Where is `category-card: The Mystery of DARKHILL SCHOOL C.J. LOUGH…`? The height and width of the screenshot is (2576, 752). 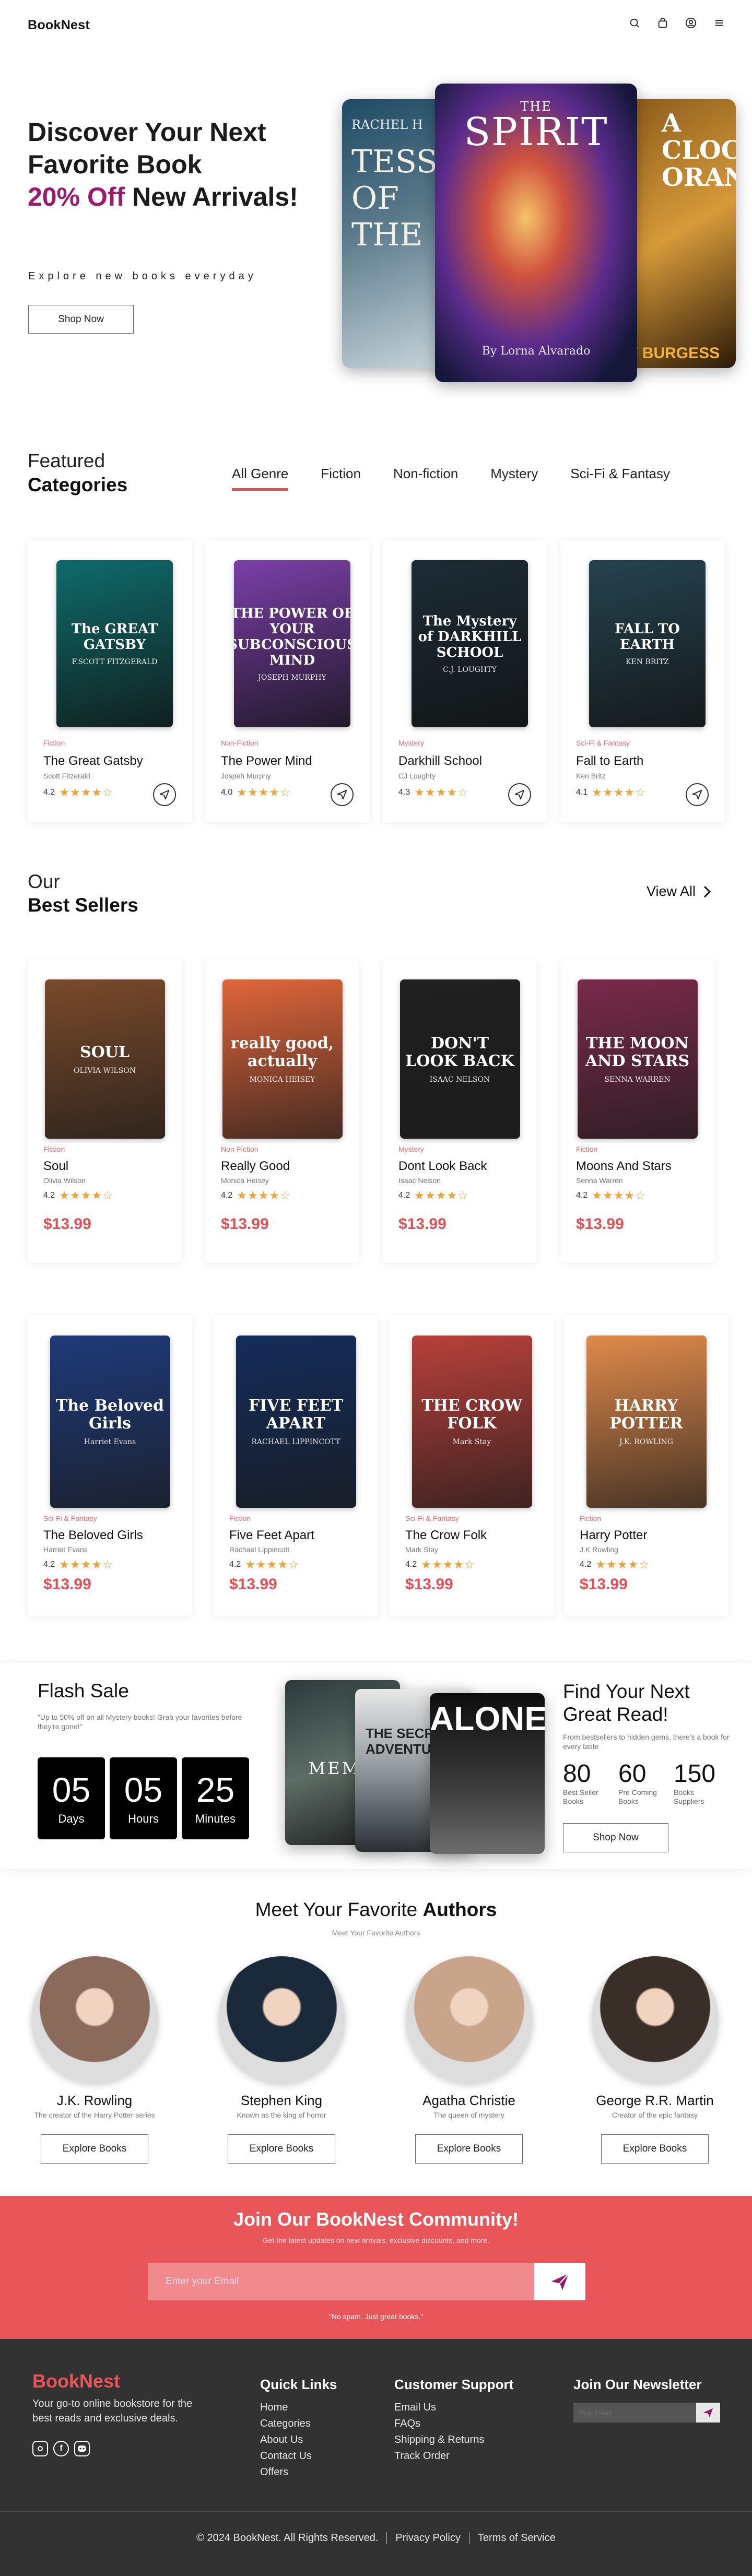
category-card: The Mystery of DARKHILL SCHOOL C.J. LOUGH… is located at coordinates (465, 681).